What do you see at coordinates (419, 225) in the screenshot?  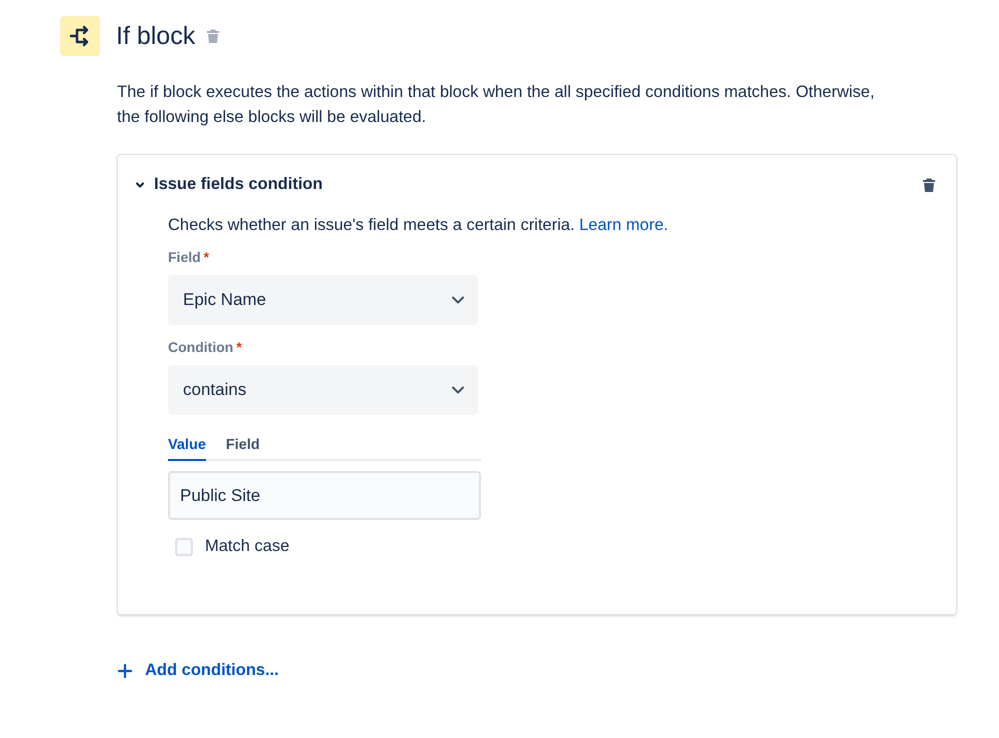 I see `condition-description: Checks whether an issue's field meets a certain criteria. Learn more.` at bounding box center [419, 225].